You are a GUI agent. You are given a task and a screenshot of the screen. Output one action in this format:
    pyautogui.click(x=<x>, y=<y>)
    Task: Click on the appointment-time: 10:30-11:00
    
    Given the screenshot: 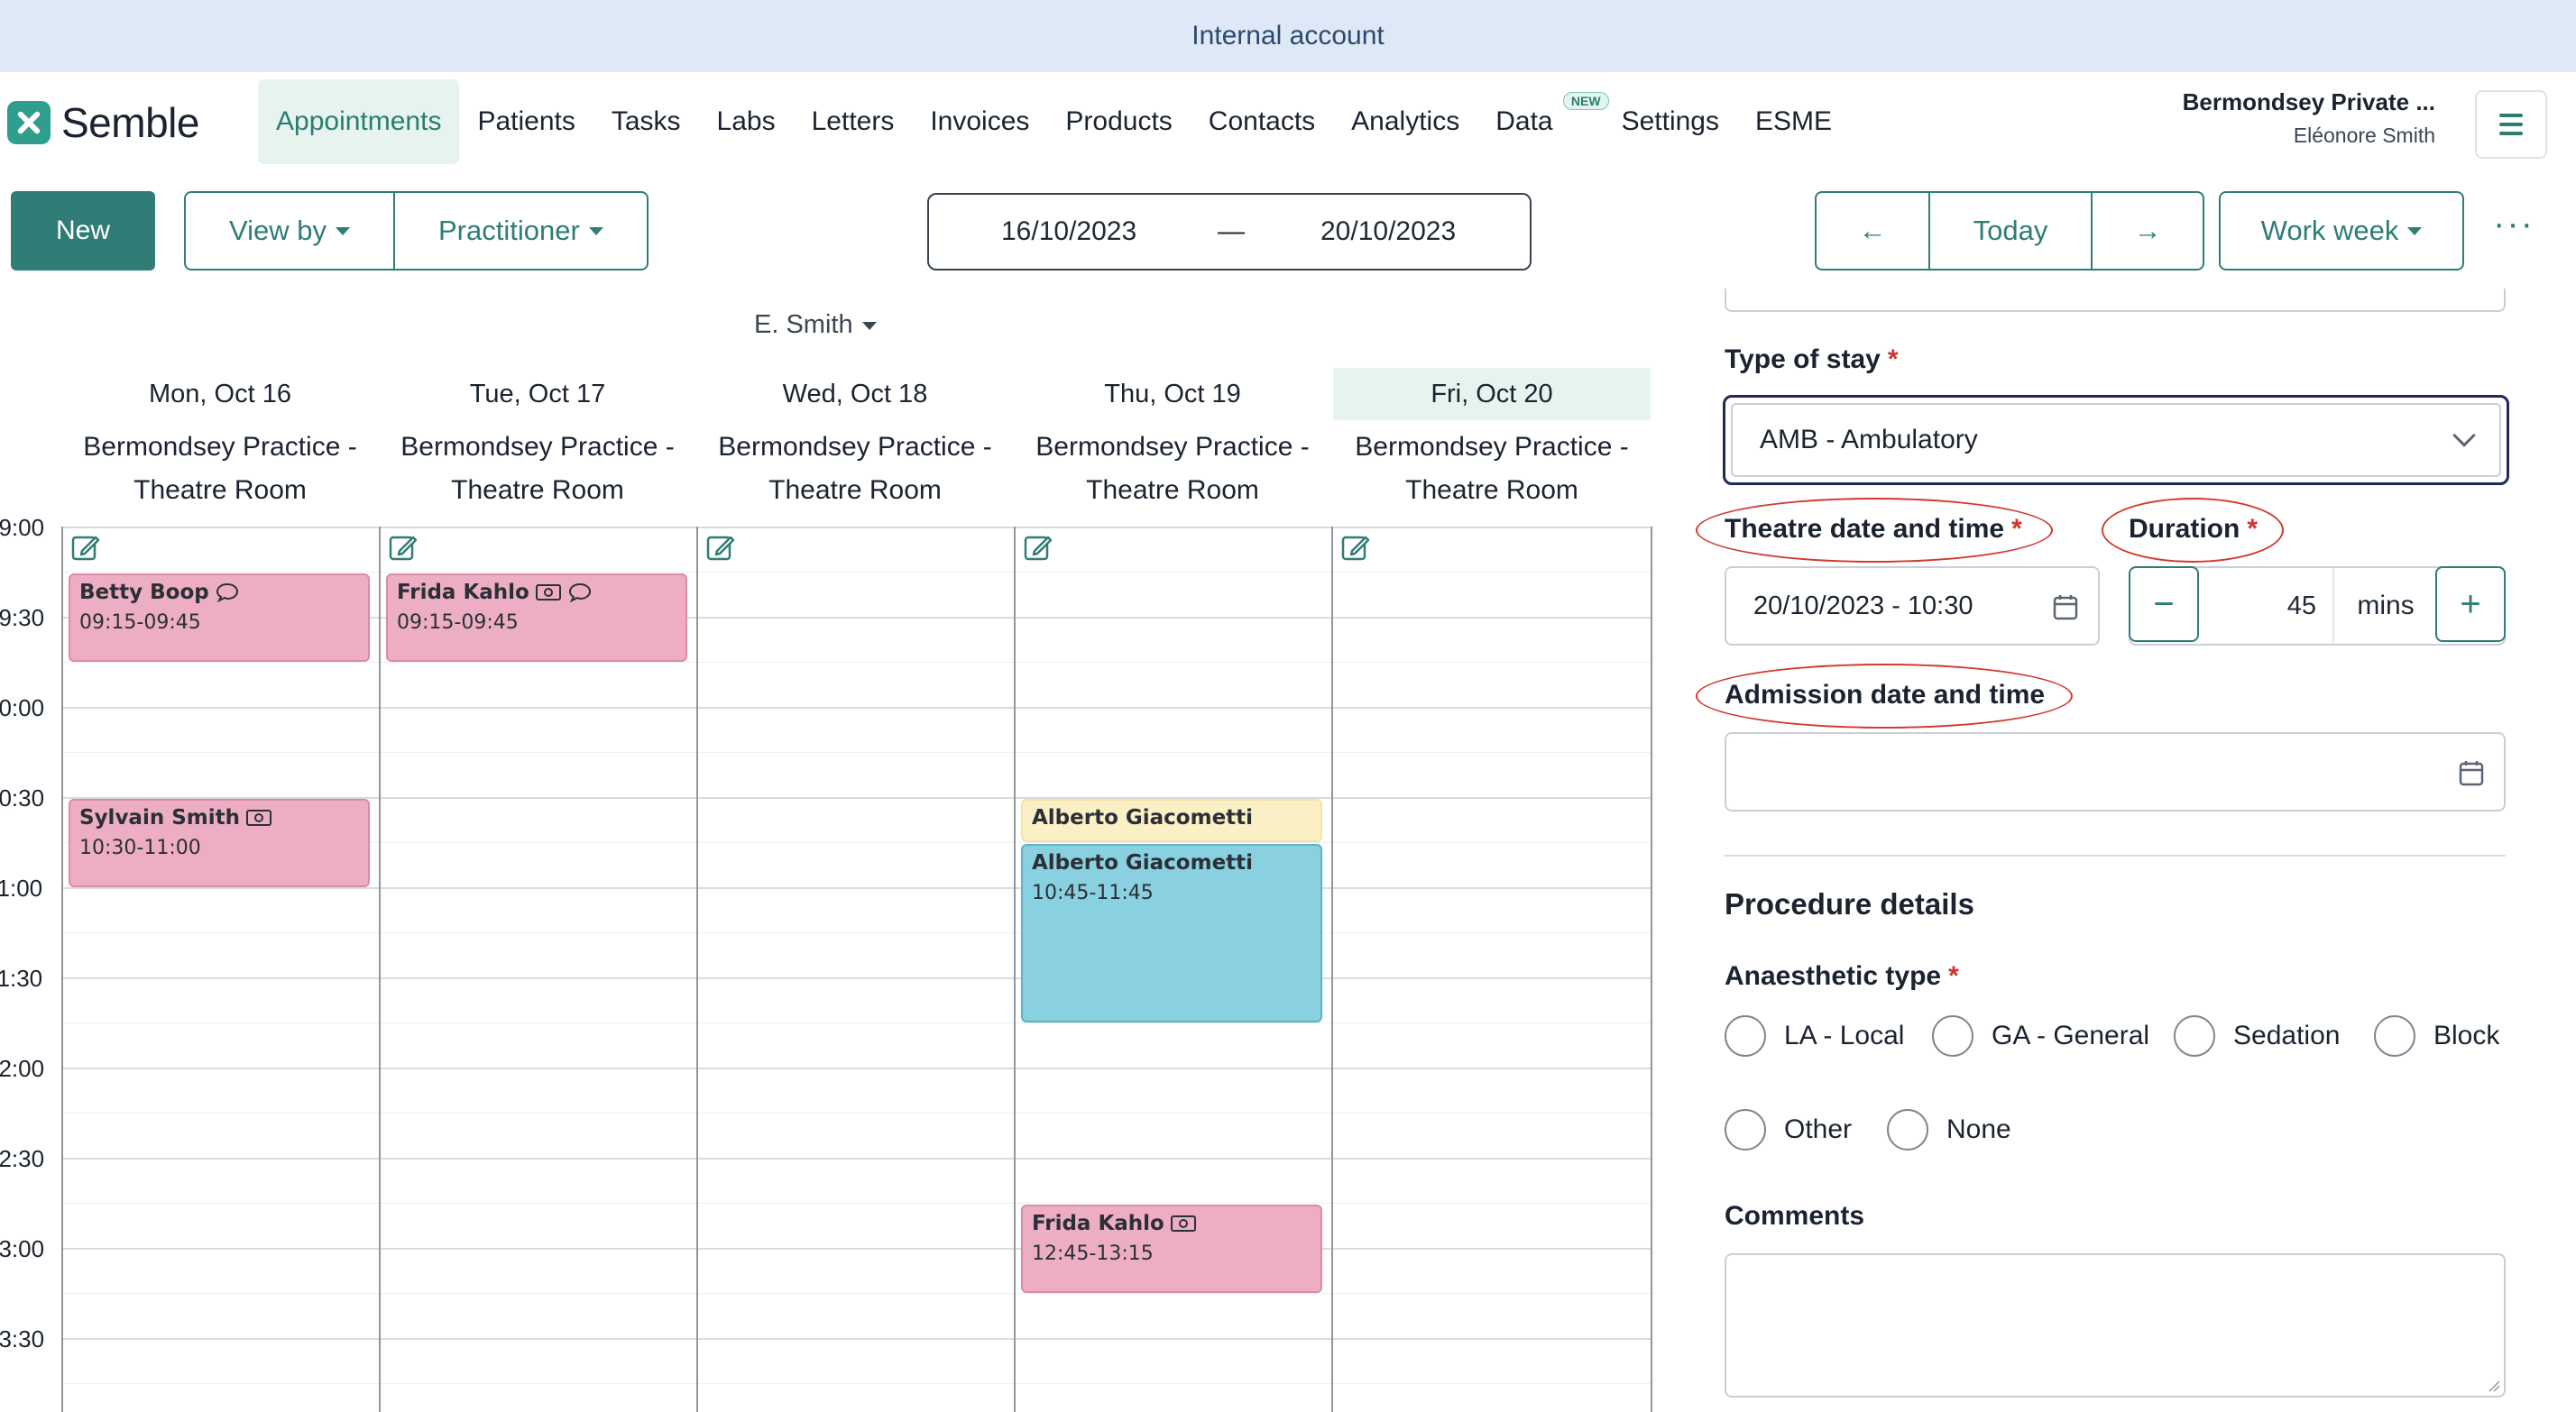 What is the action you would take?
    pyautogui.click(x=140, y=848)
    